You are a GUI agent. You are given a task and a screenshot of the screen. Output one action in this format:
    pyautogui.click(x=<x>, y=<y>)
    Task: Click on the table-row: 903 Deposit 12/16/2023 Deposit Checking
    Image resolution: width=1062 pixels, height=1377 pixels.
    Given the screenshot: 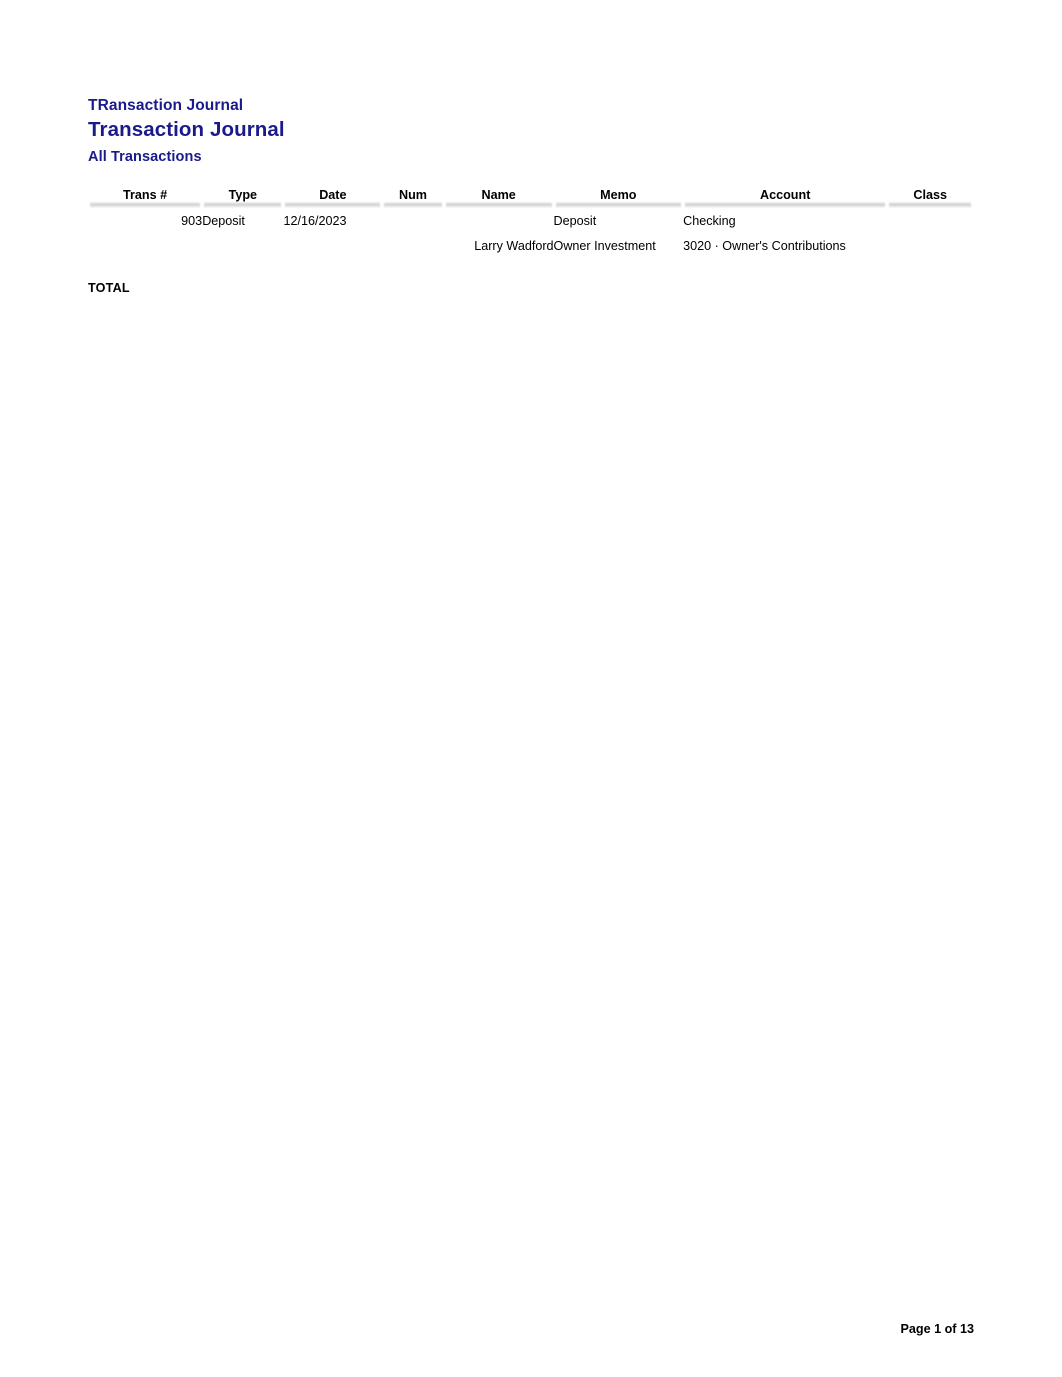 What is the action you would take?
    pyautogui.click(x=530, y=221)
    